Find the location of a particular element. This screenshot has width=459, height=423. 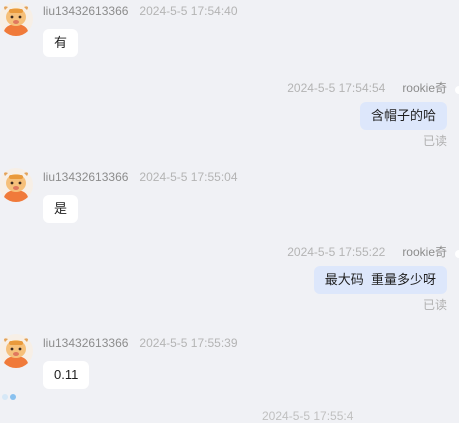

message-meta: 2024-5-5 17:54:54 rookie奇 is located at coordinates (367, 87).